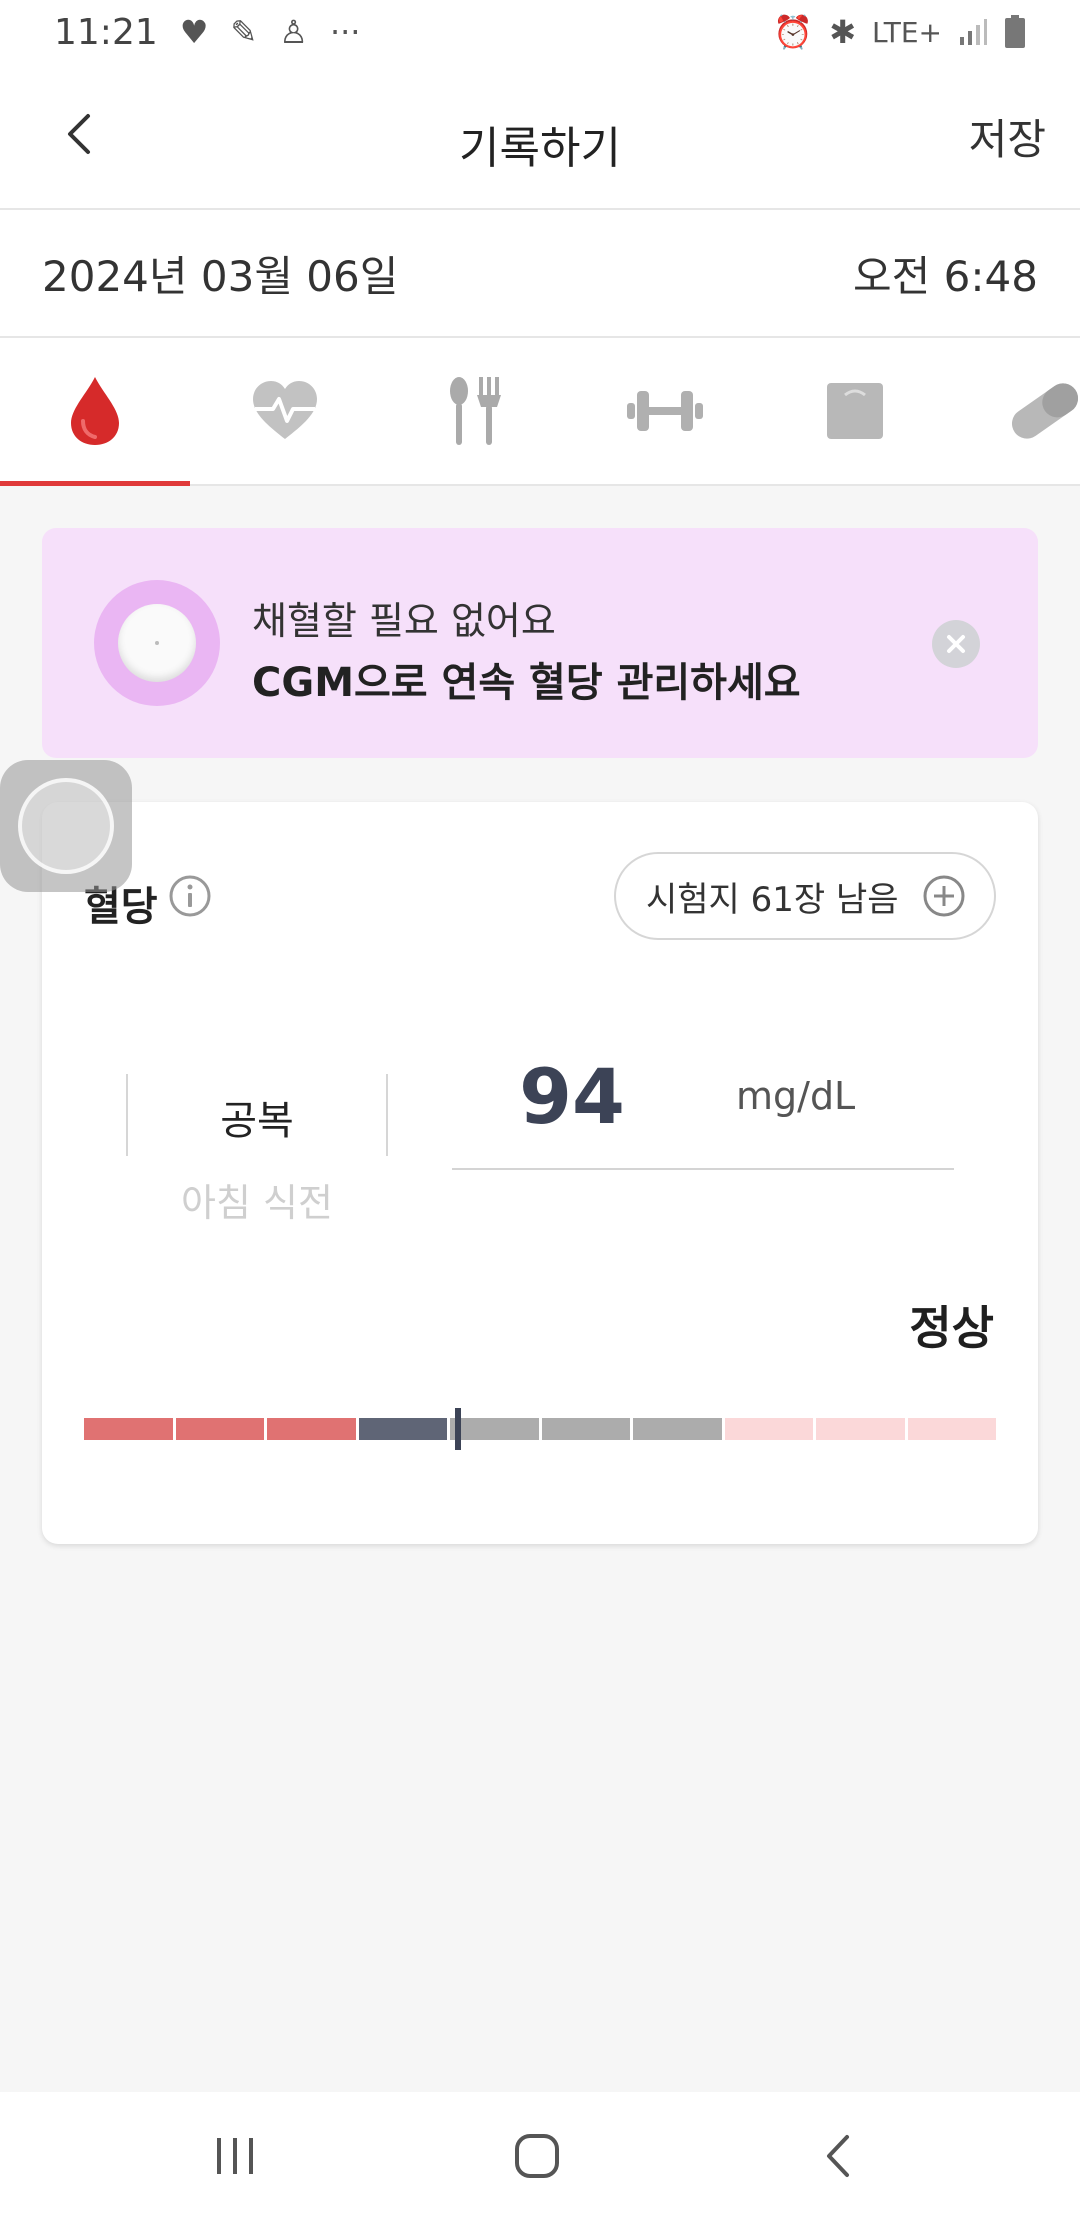 The width and height of the screenshot is (1080, 2220). Describe the element at coordinates (244, 32) in the screenshot. I see `shoe-icon: ✎` at that location.